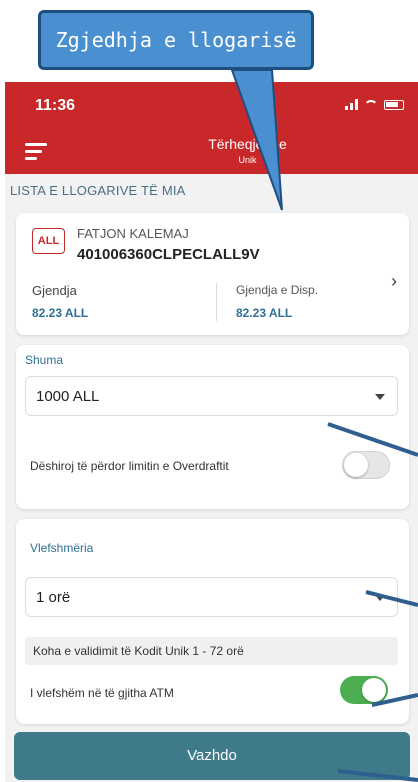 Image resolution: width=418 pixels, height=782 pixels. What do you see at coordinates (48, 241) in the screenshot?
I see `currency-badge: ALL` at bounding box center [48, 241].